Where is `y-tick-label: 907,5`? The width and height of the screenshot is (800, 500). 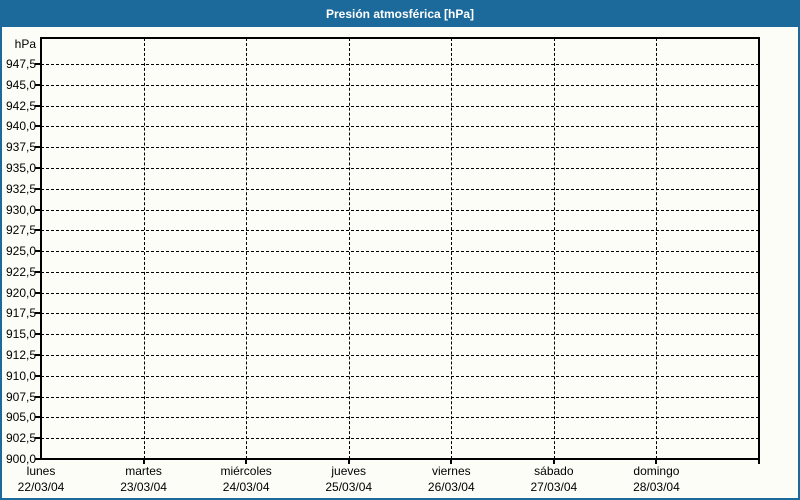
y-tick-label: 907,5 is located at coordinates (20, 396).